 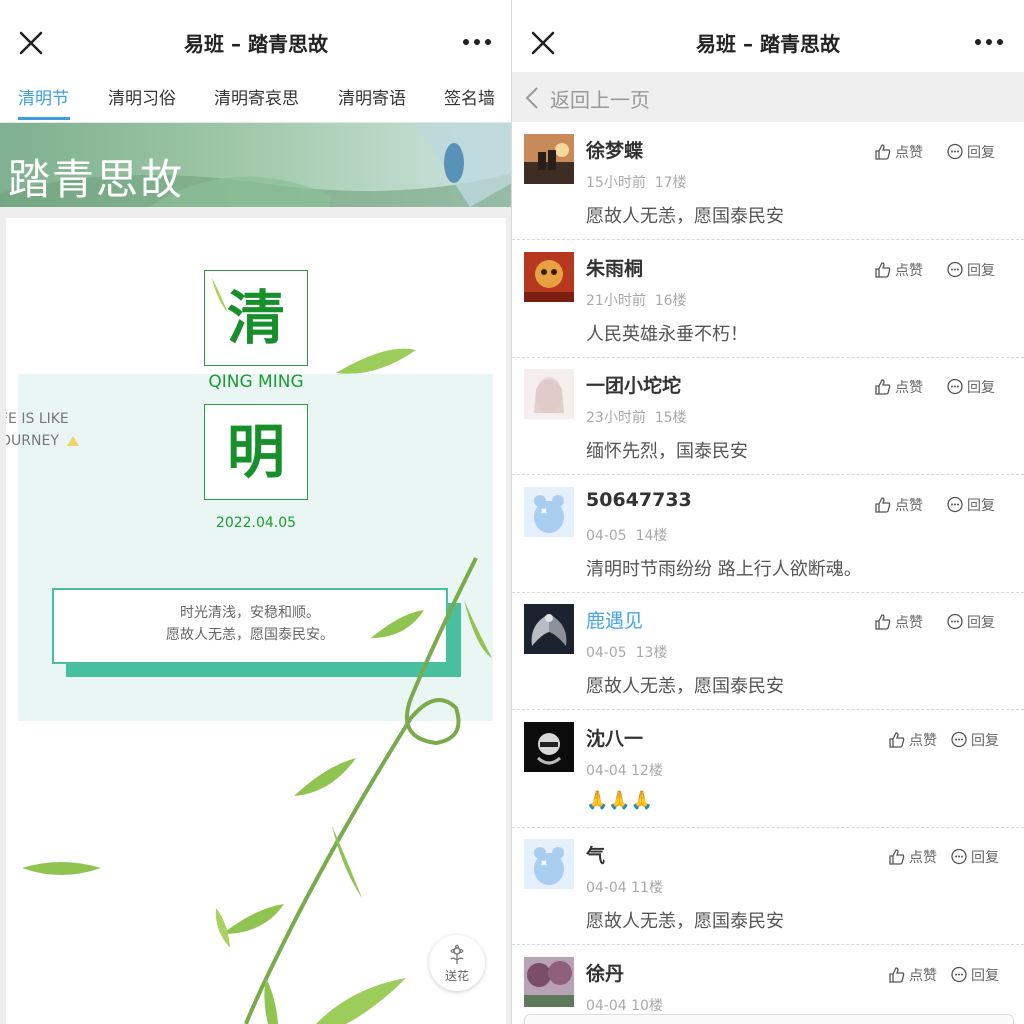 I want to click on flower-icon, so click(x=457, y=954).